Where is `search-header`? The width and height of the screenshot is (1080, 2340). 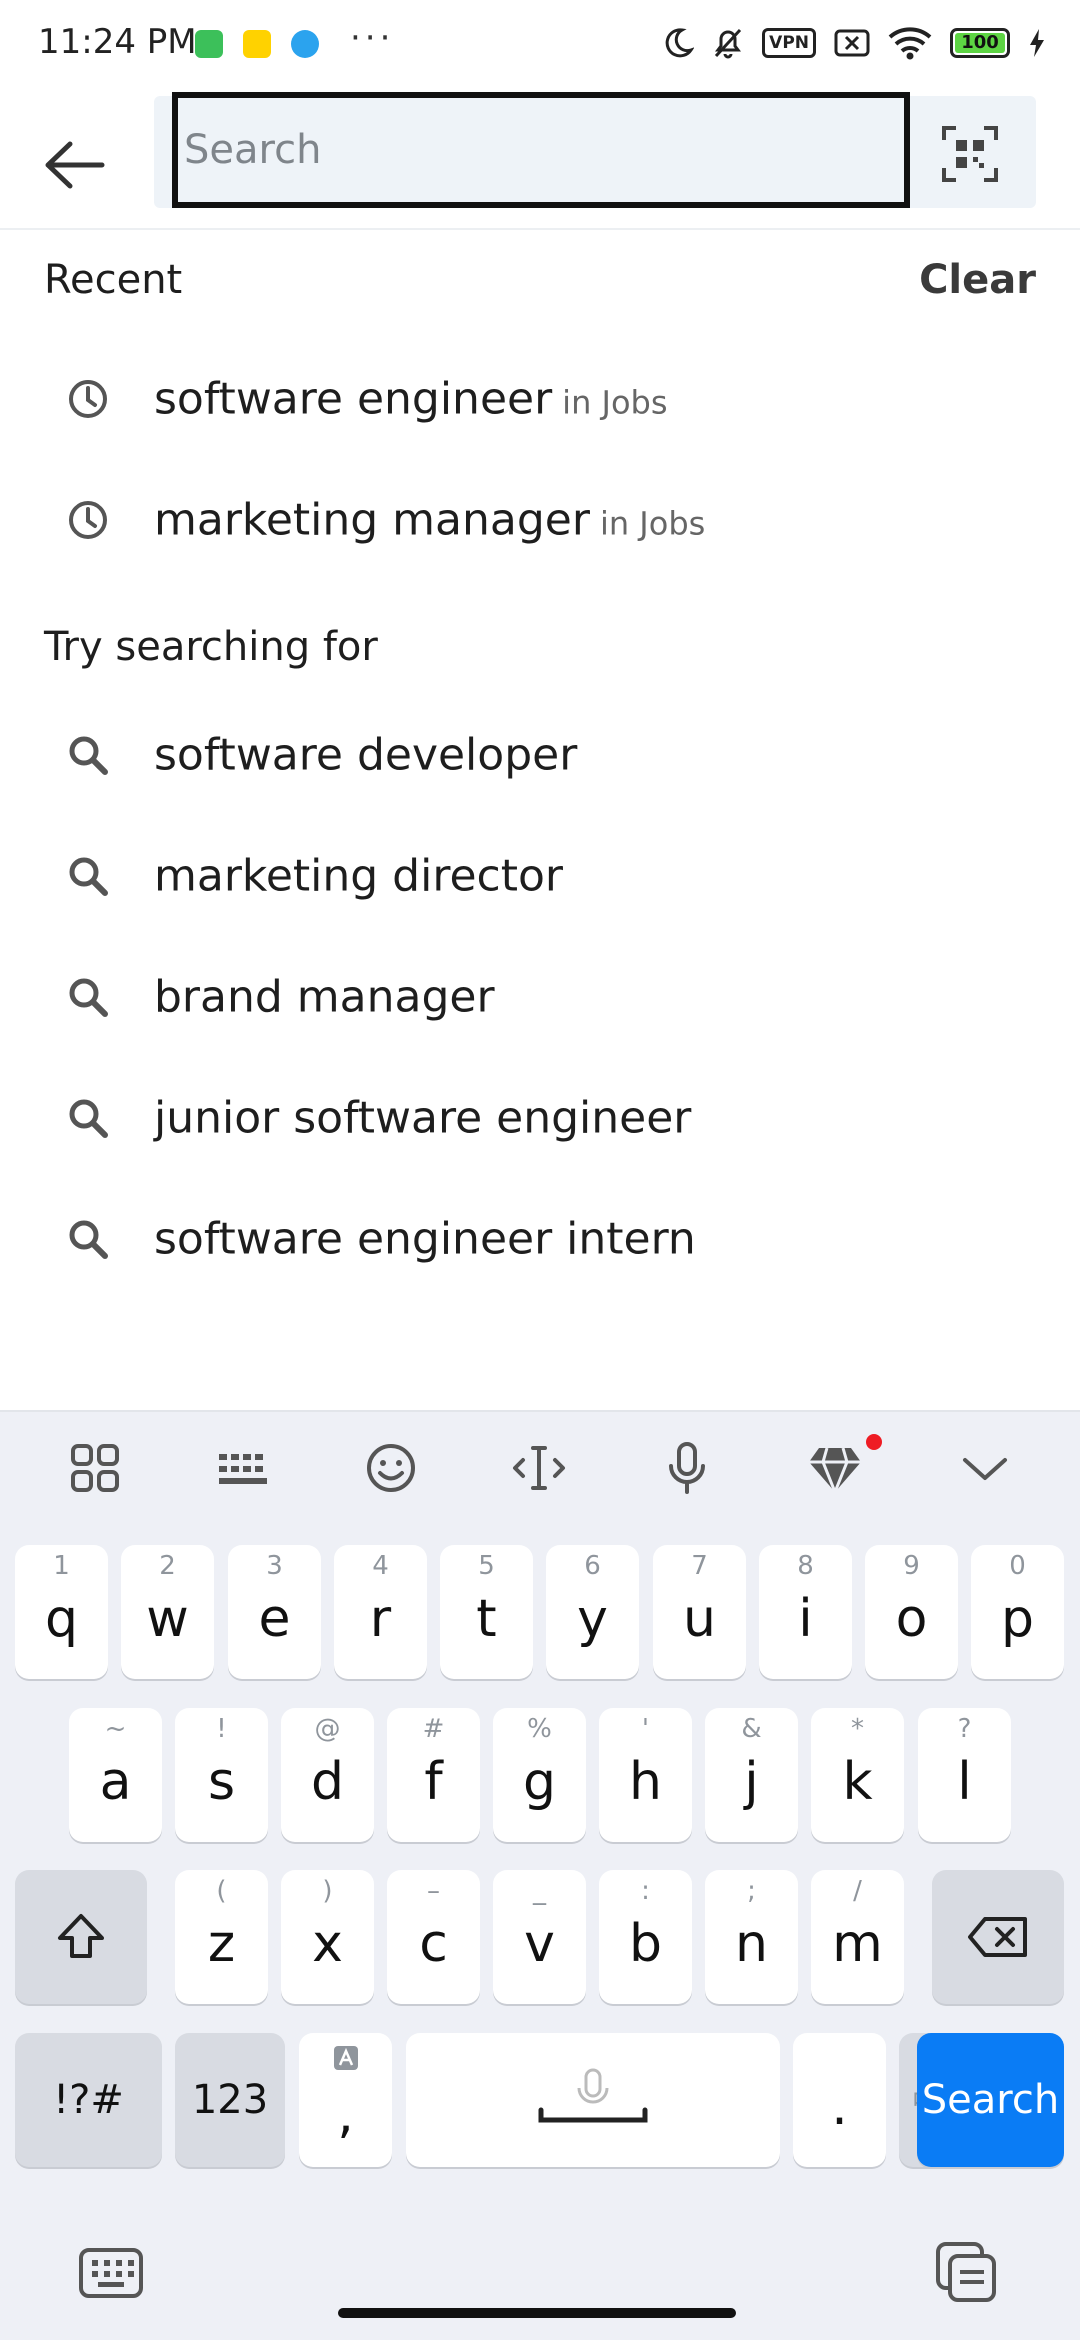
search-header is located at coordinates (540, 160).